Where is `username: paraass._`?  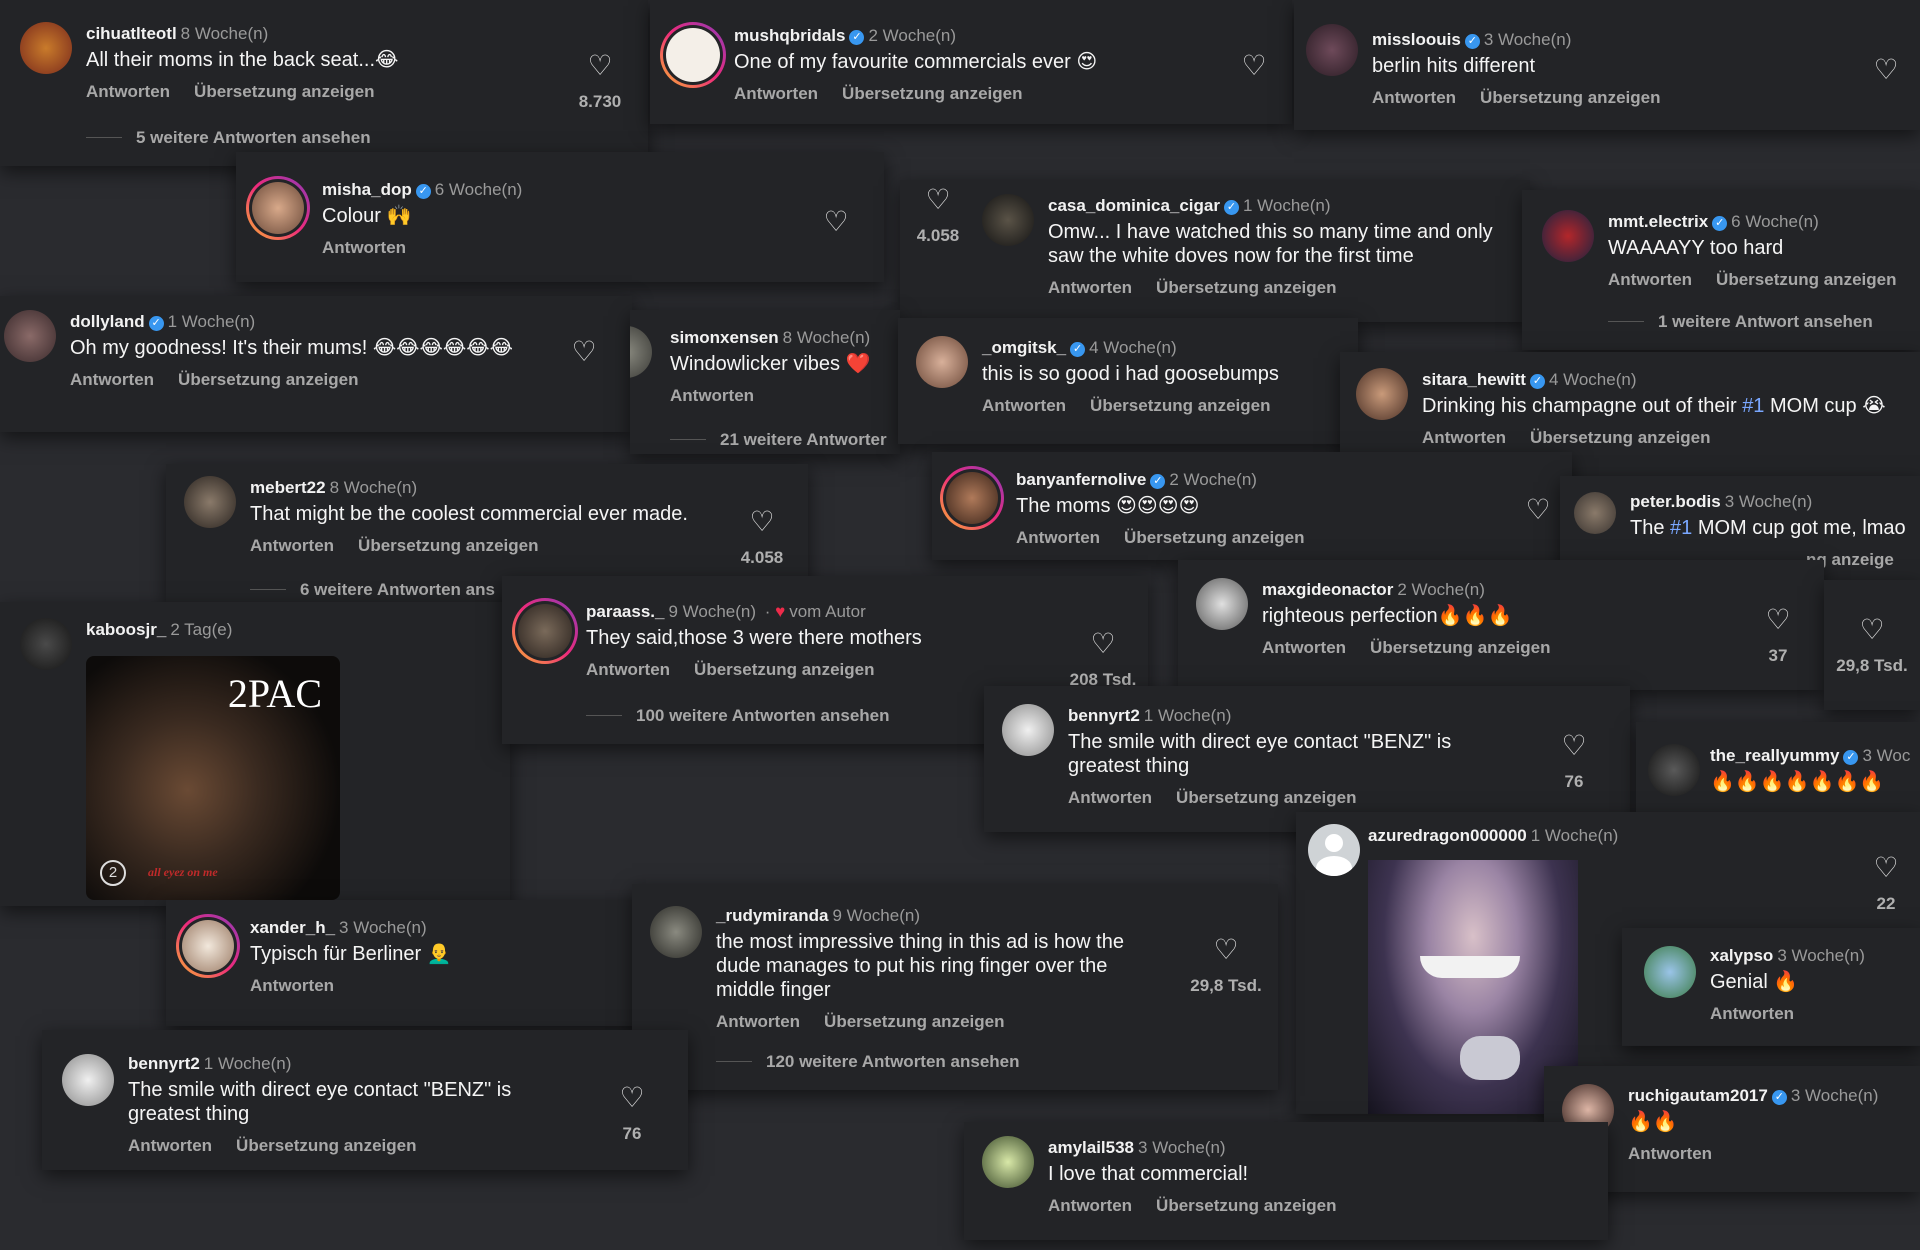
username: paraass._ is located at coordinates (625, 611).